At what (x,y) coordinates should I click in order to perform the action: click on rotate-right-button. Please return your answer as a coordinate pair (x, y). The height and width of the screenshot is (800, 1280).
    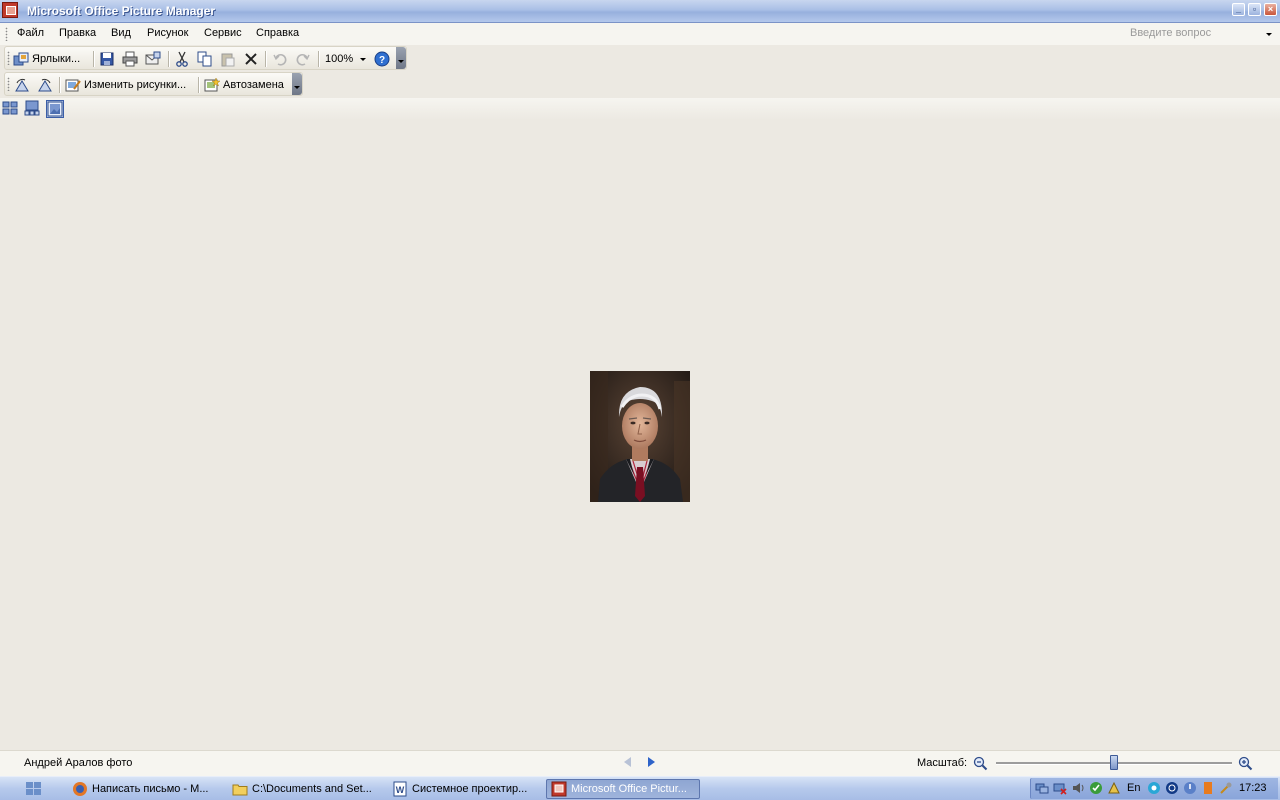
    Looking at the image, I should click on (45, 85).